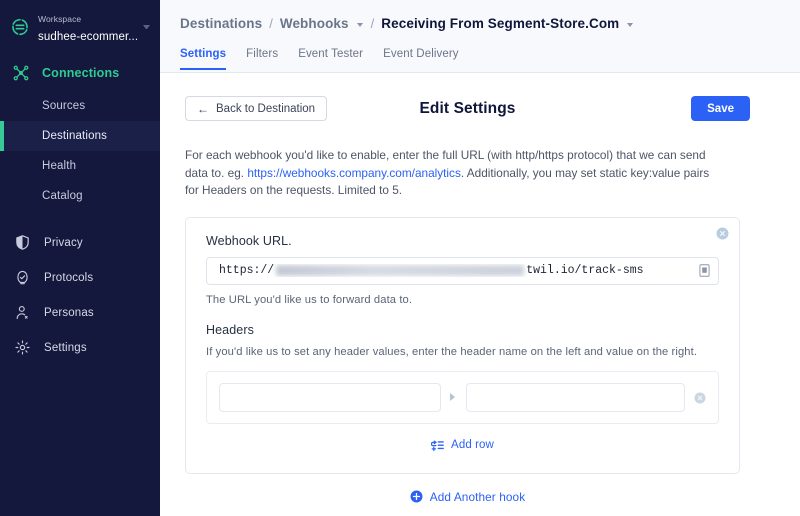 The image size is (800, 516). I want to click on sidebar-item-destinations: Destinations, so click(80, 136).